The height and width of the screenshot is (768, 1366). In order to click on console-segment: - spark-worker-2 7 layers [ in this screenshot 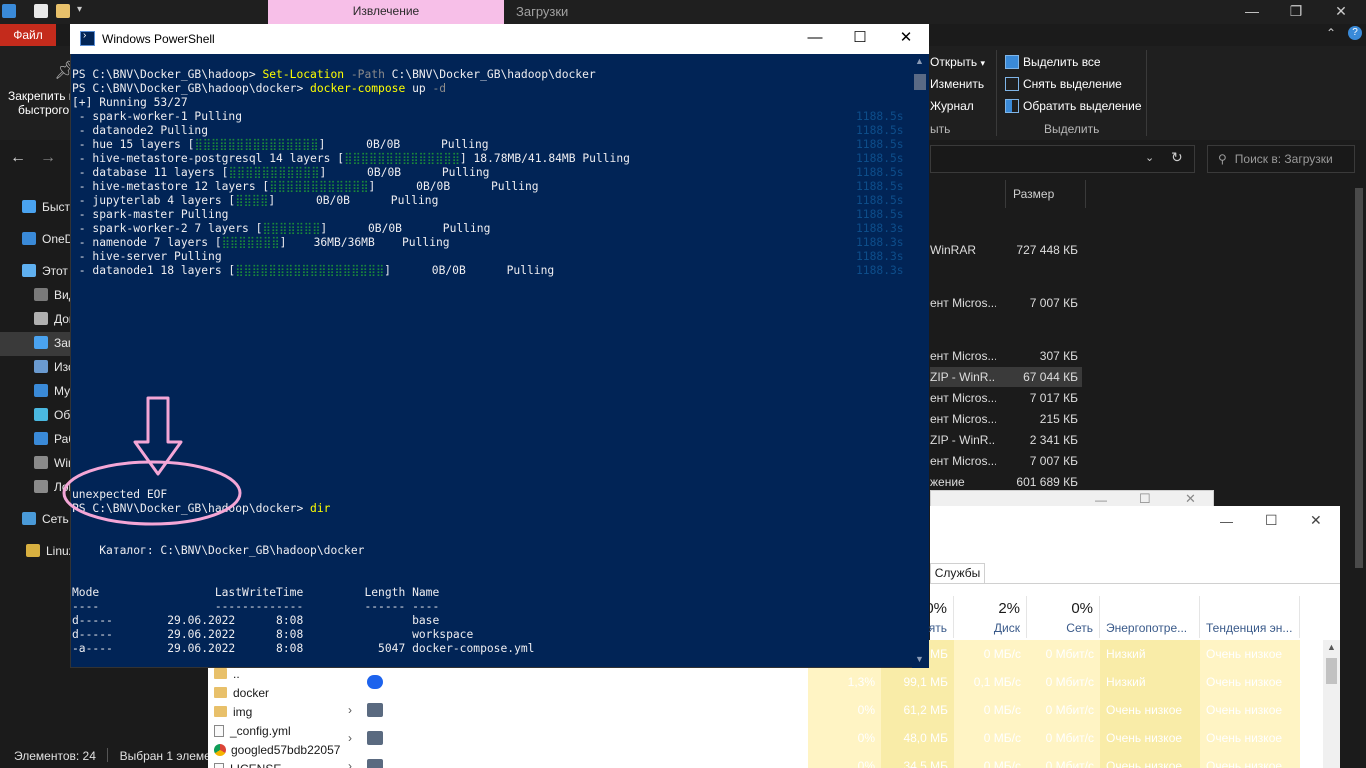, I will do `click(167, 228)`.